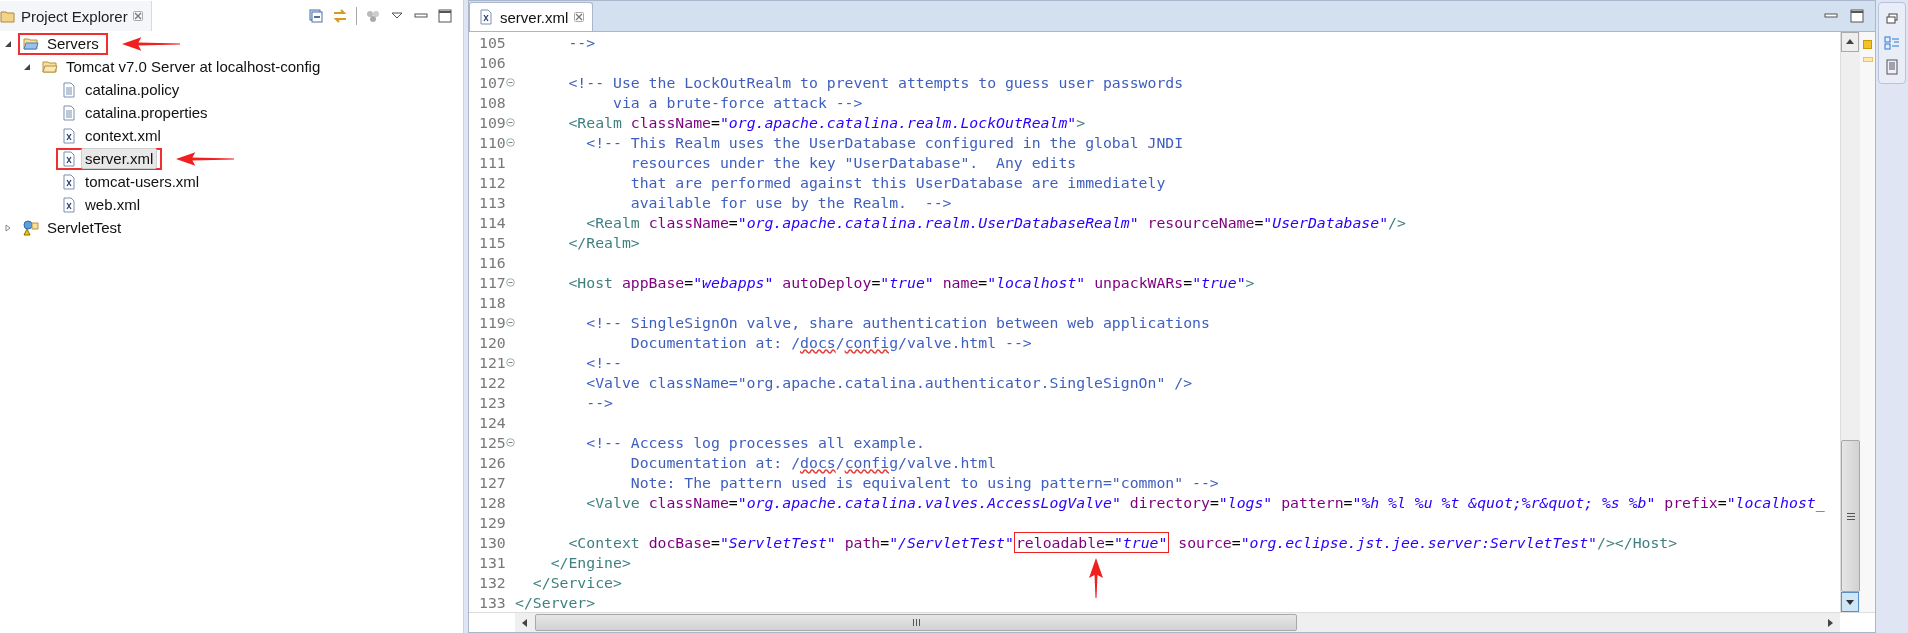 This screenshot has width=1908, height=633. What do you see at coordinates (492, 522) in the screenshot?
I see `line-number: 129` at bounding box center [492, 522].